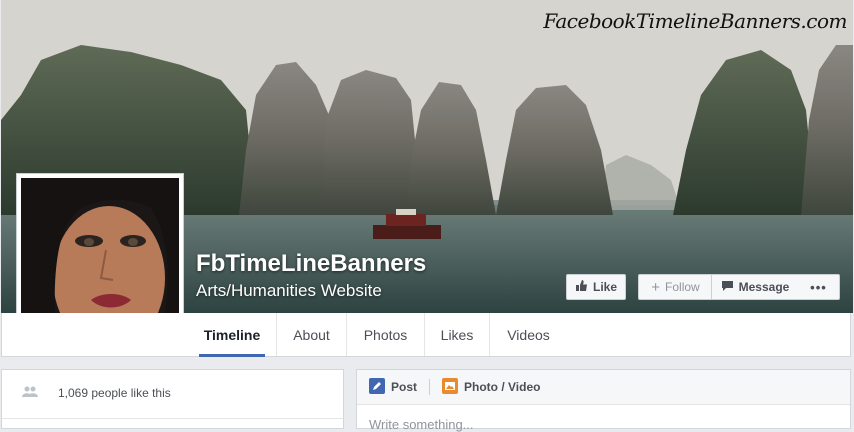  I want to click on photo-icon, so click(450, 387).